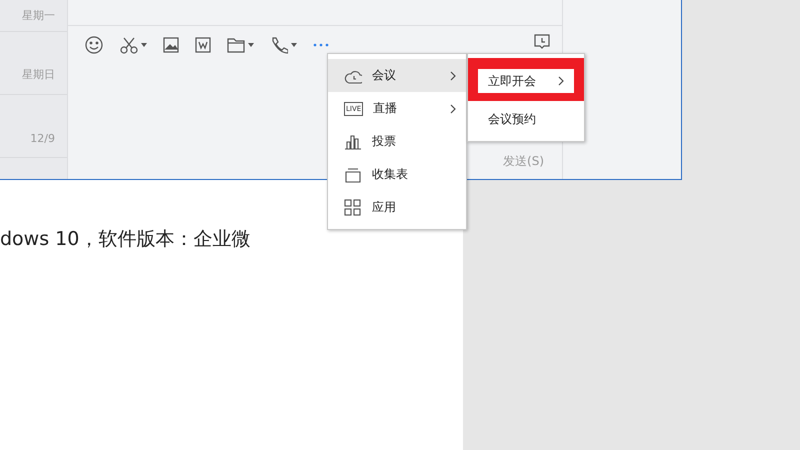 This screenshot has height=450, width=800. What do you see at coordinates (397, 174) in the screenshot?
I see `menu-item: 收集表` at bounding box center [397, 174].